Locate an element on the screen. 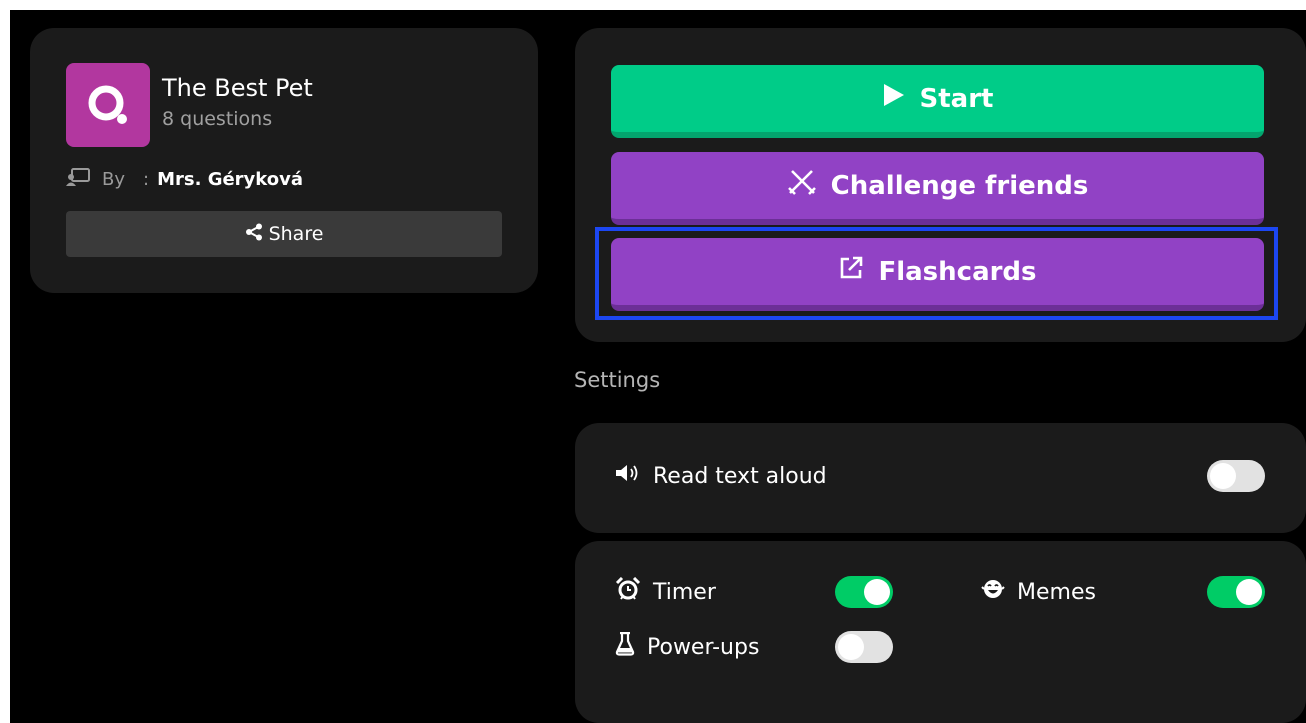 The image size is (1306, 723). teacher-board-icon is located at coordinates (78, 179).